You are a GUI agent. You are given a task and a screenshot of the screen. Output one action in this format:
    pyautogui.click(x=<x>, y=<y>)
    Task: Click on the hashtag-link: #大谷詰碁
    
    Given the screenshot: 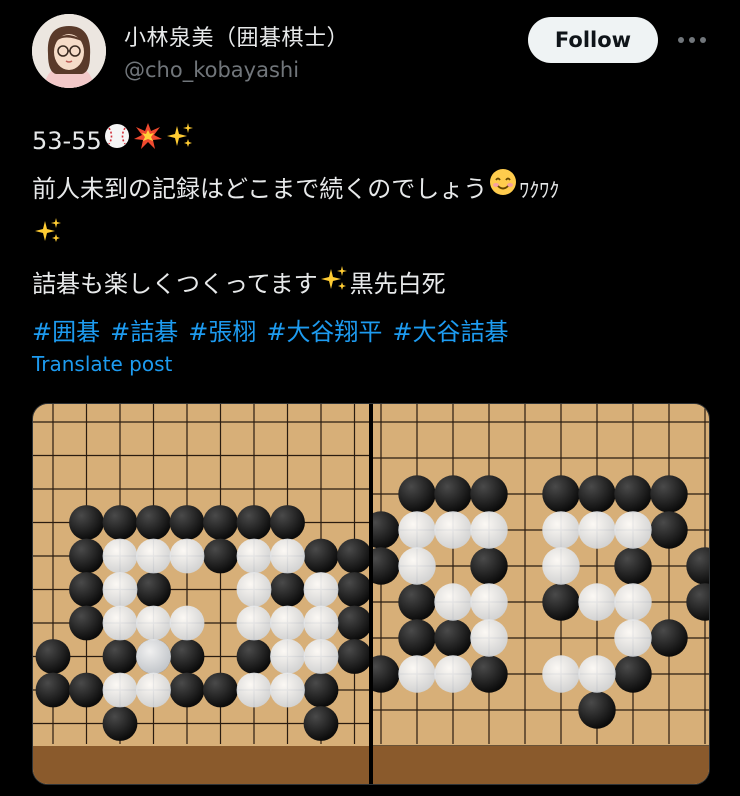 What is the action you would take?
    pyautogui.click(x=450, y=332)
    